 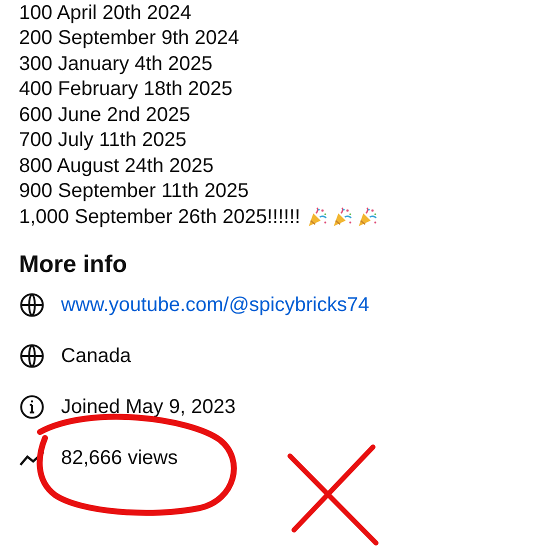 What do you see at coordinates (159, 216) in the screenshot?
I see `milestone-text: 1,000 September 26th 2025!!!!!!` at bounding box center [159, 216].